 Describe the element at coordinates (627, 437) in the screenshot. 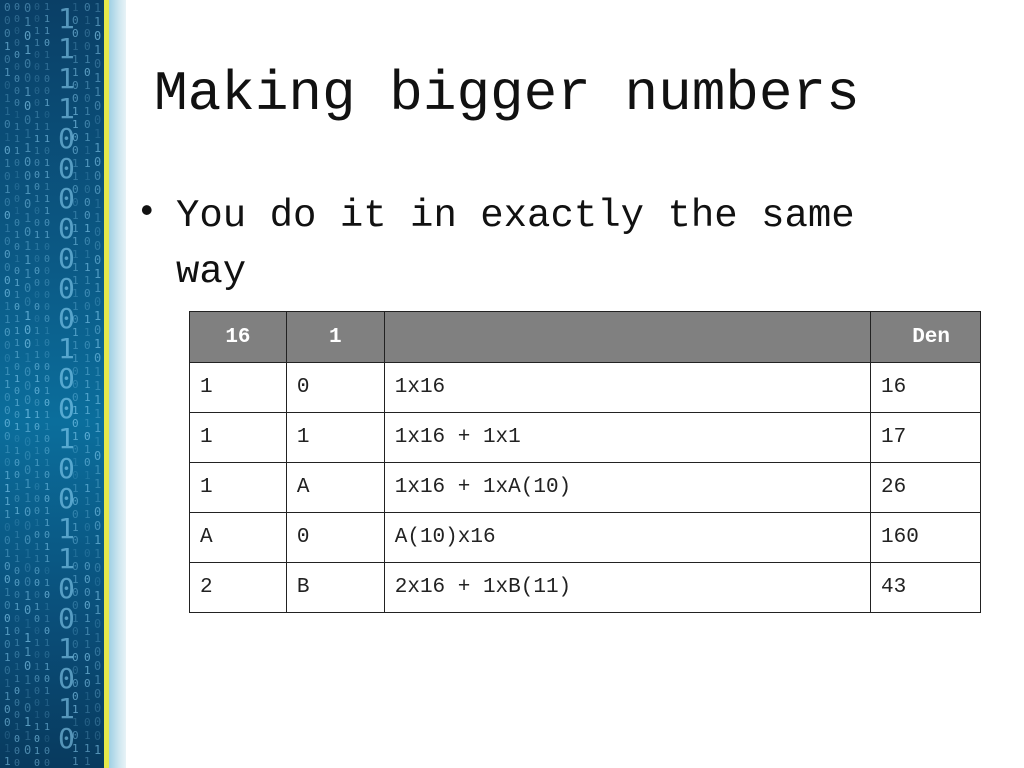

I see `cell-working: 1x16 + 1x1` at that location.